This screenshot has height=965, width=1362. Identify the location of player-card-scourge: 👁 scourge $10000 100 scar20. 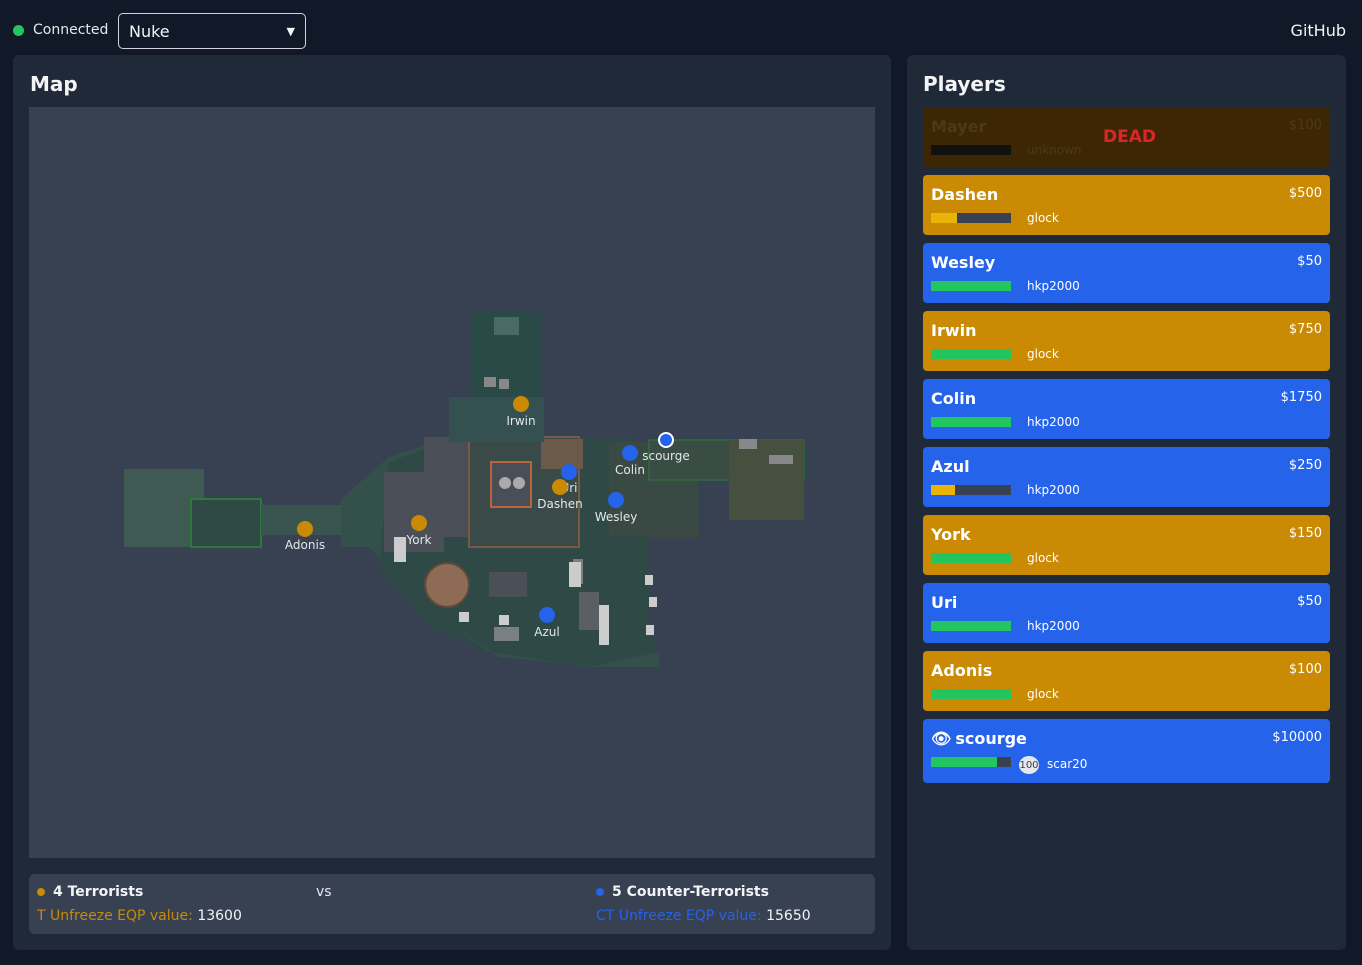
(1126, 751).